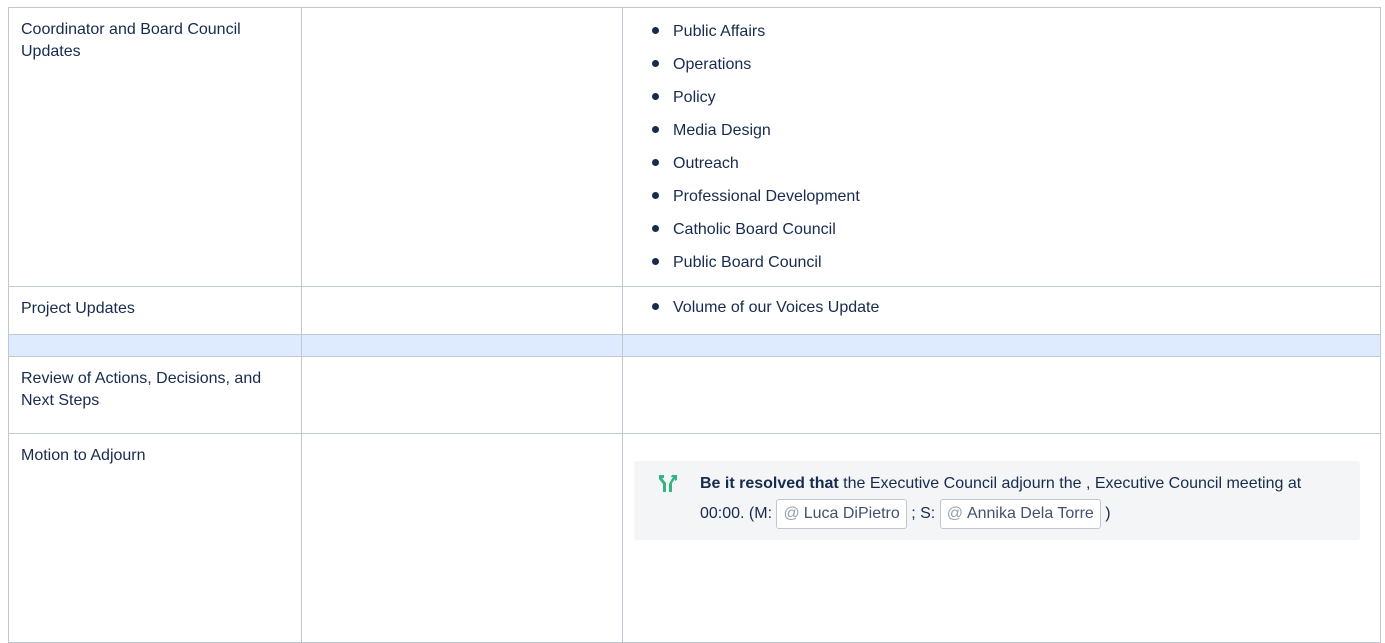 The height and width of the screenshot is (643, 1385). I want to click on decision-text: ; S:, so click(923, 513).